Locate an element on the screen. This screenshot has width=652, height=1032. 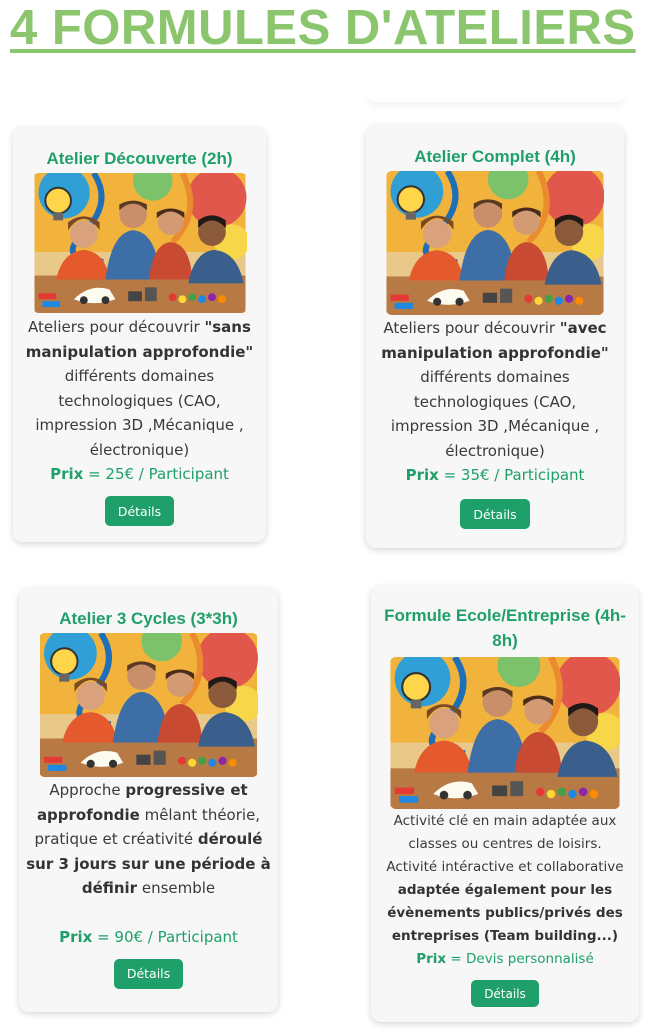
card-title: Atelier 3 Cycles (3*3h) is located at coordinates (148, 618).